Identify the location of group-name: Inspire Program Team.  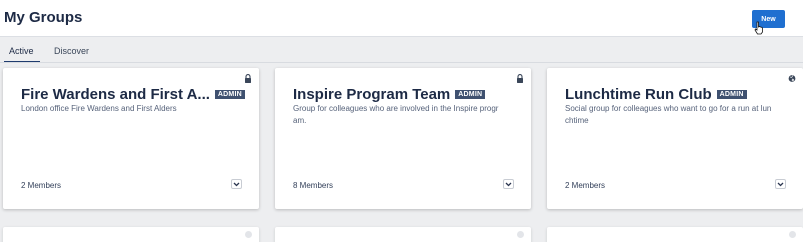
(371, 94).